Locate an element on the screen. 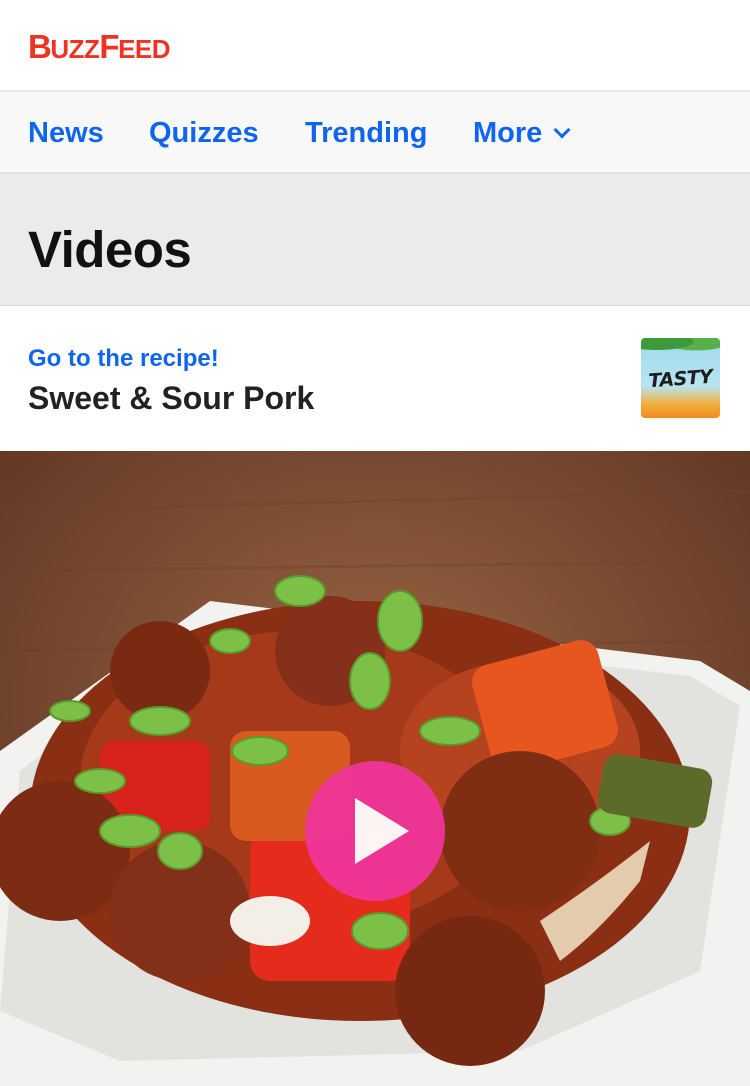  tasty-badge: TASTY is located at coordinates (680, 378).